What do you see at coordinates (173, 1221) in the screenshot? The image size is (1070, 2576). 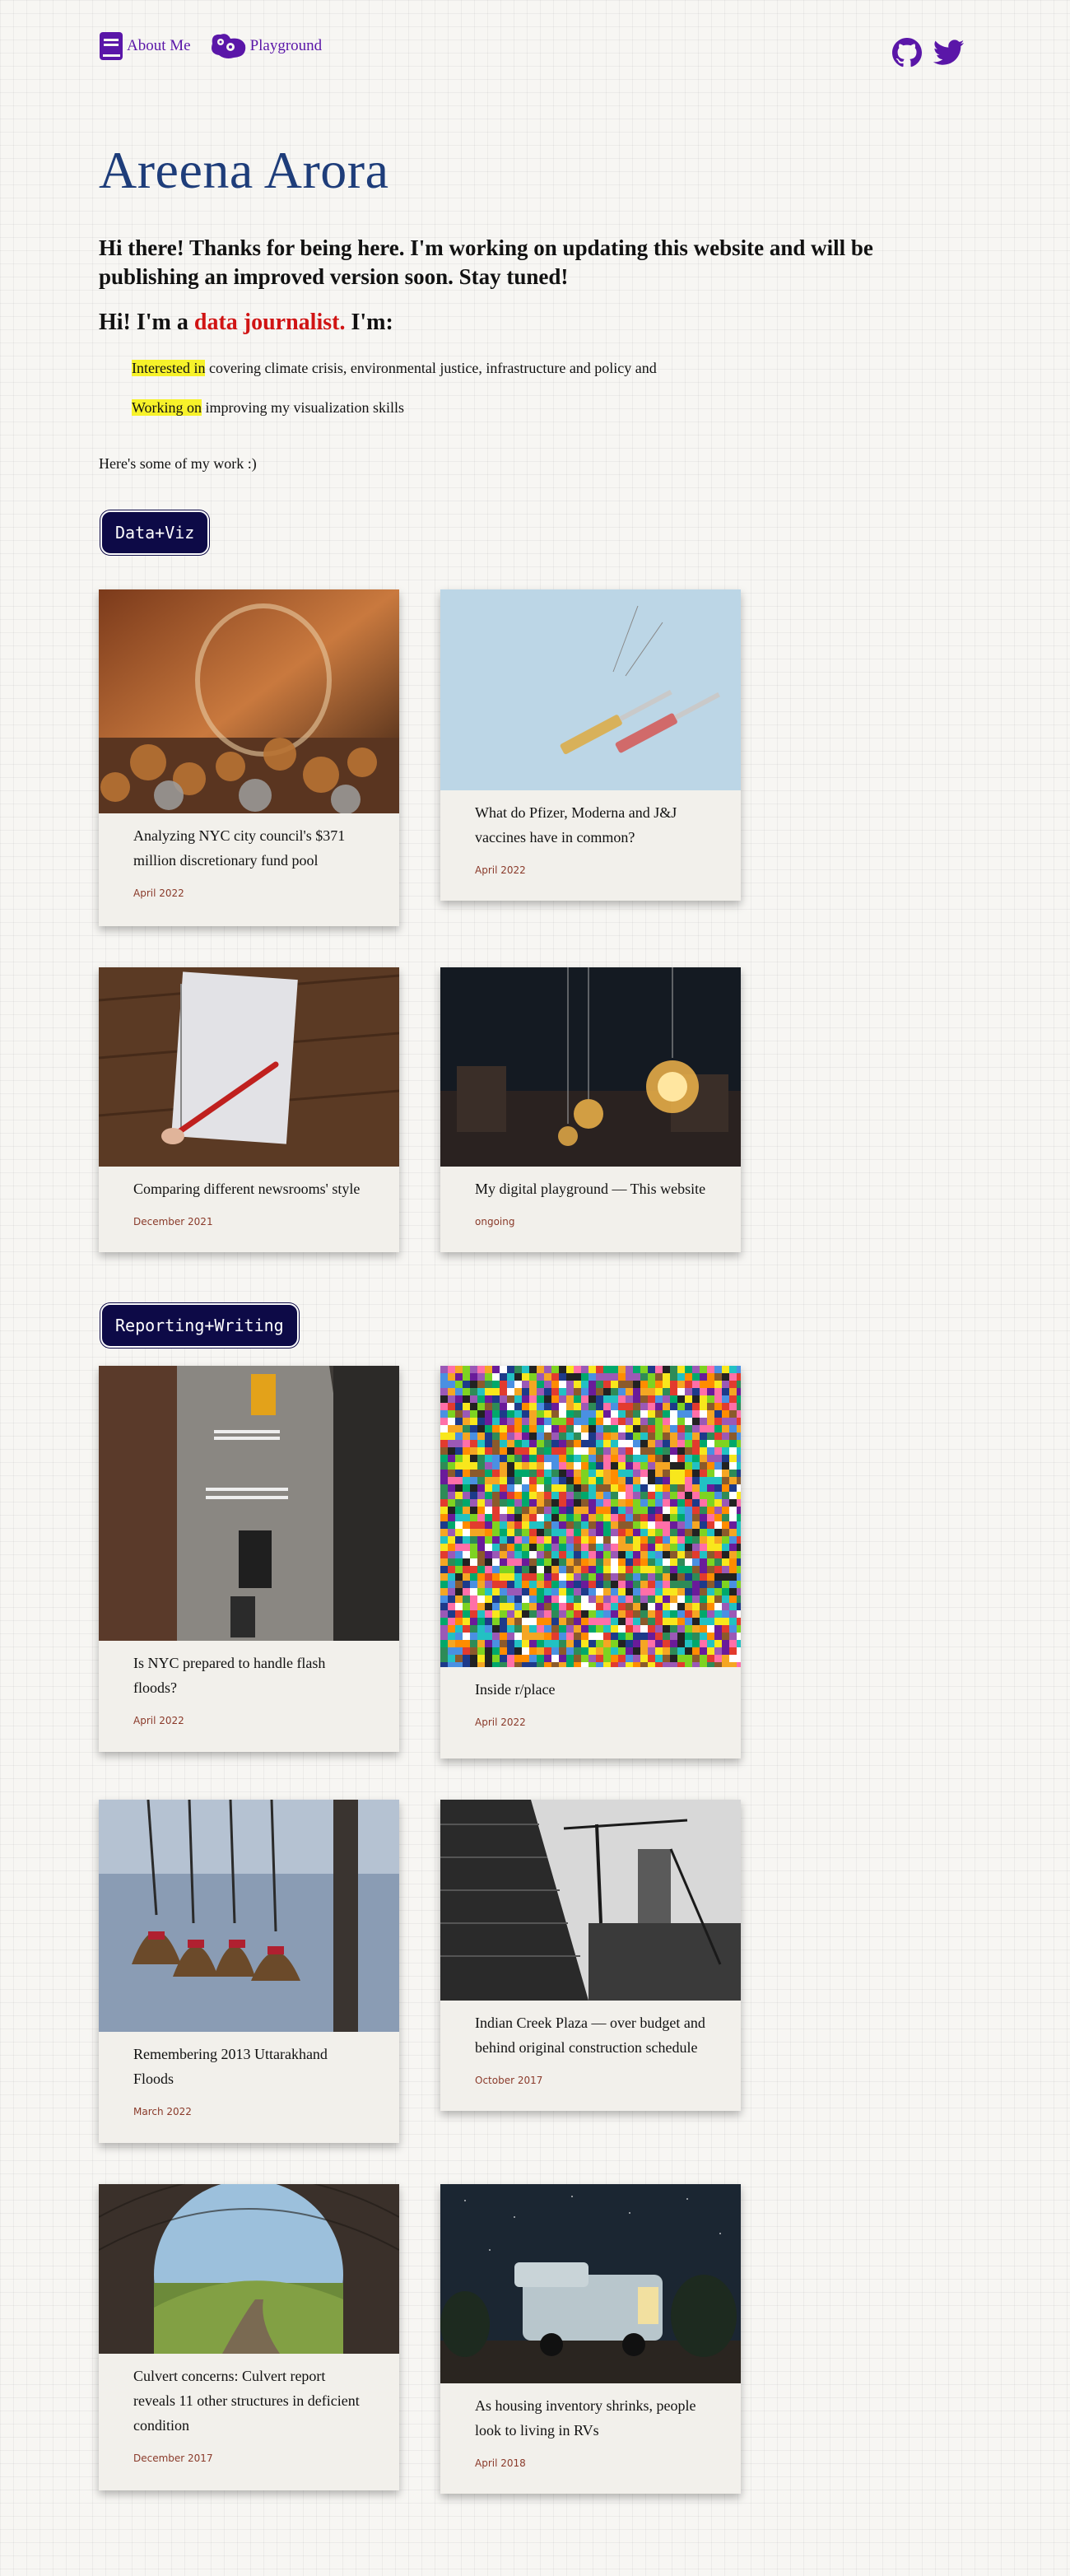 I see `card-date: December 2021` at bounding box center [173, 1221].